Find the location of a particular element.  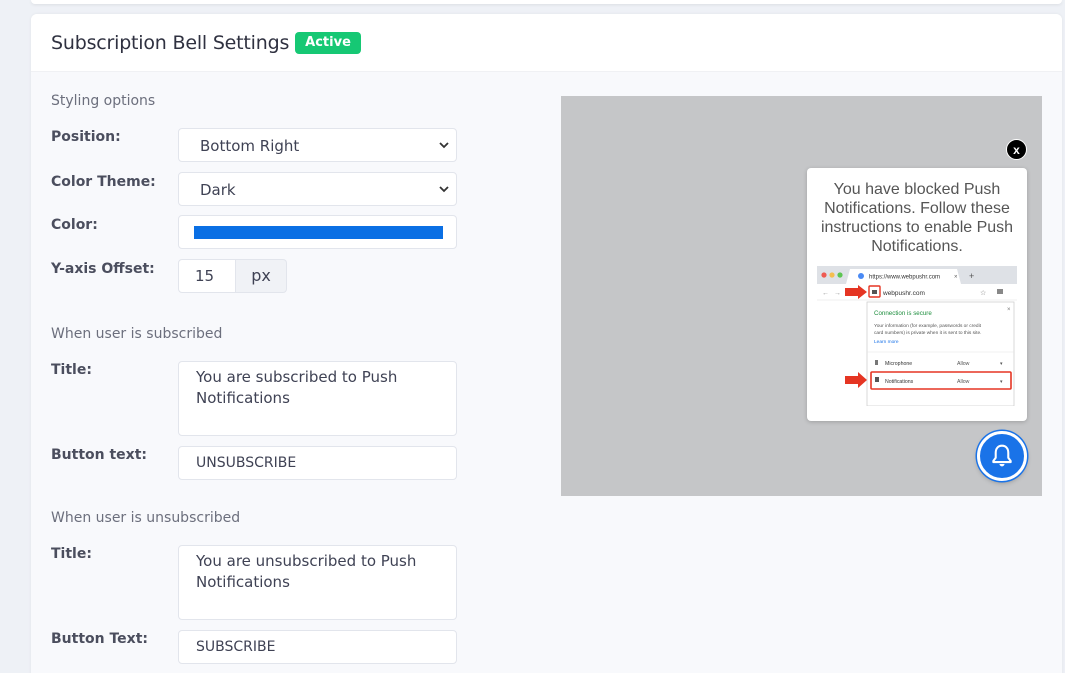

color-label: Color: is located at coordinates (74, 225).